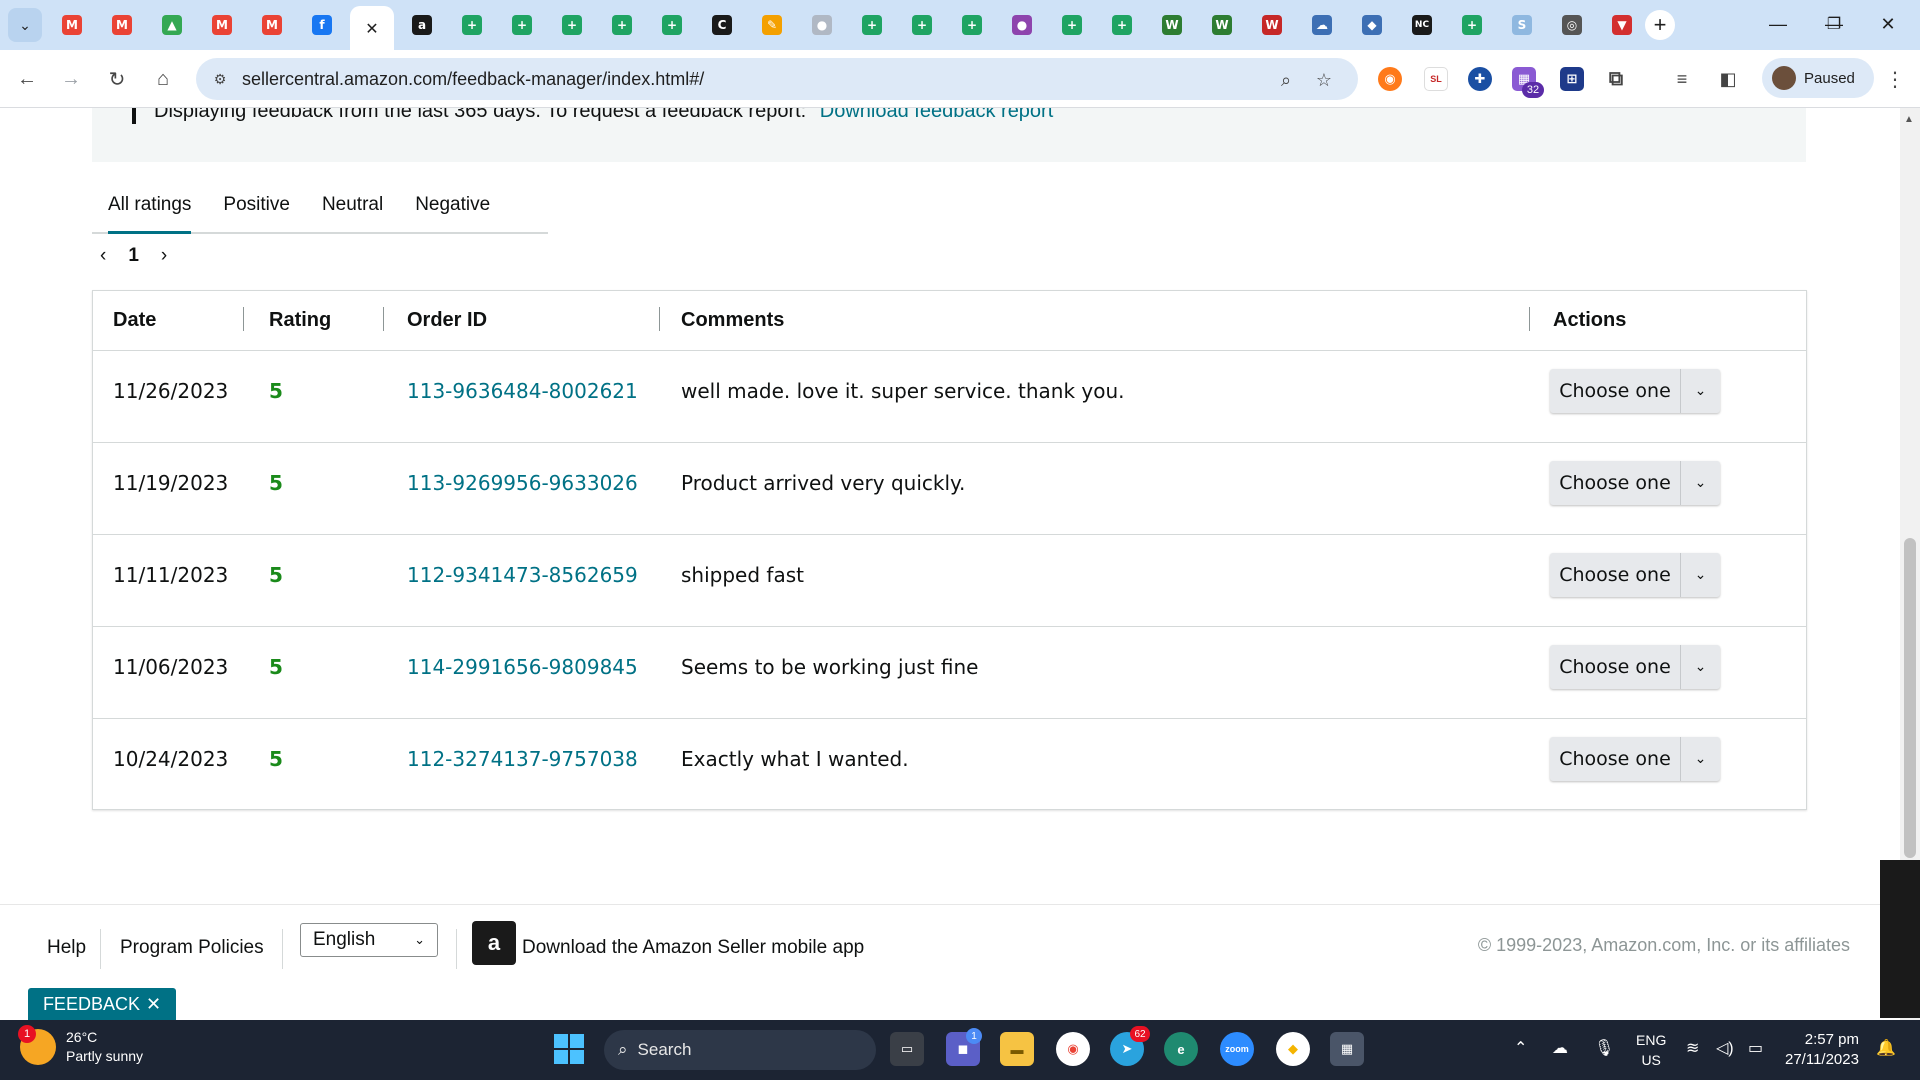 This screenshot has width=1920, height=1080. I want to click on onedrive-icon: ☁, so click(1560, 1048).